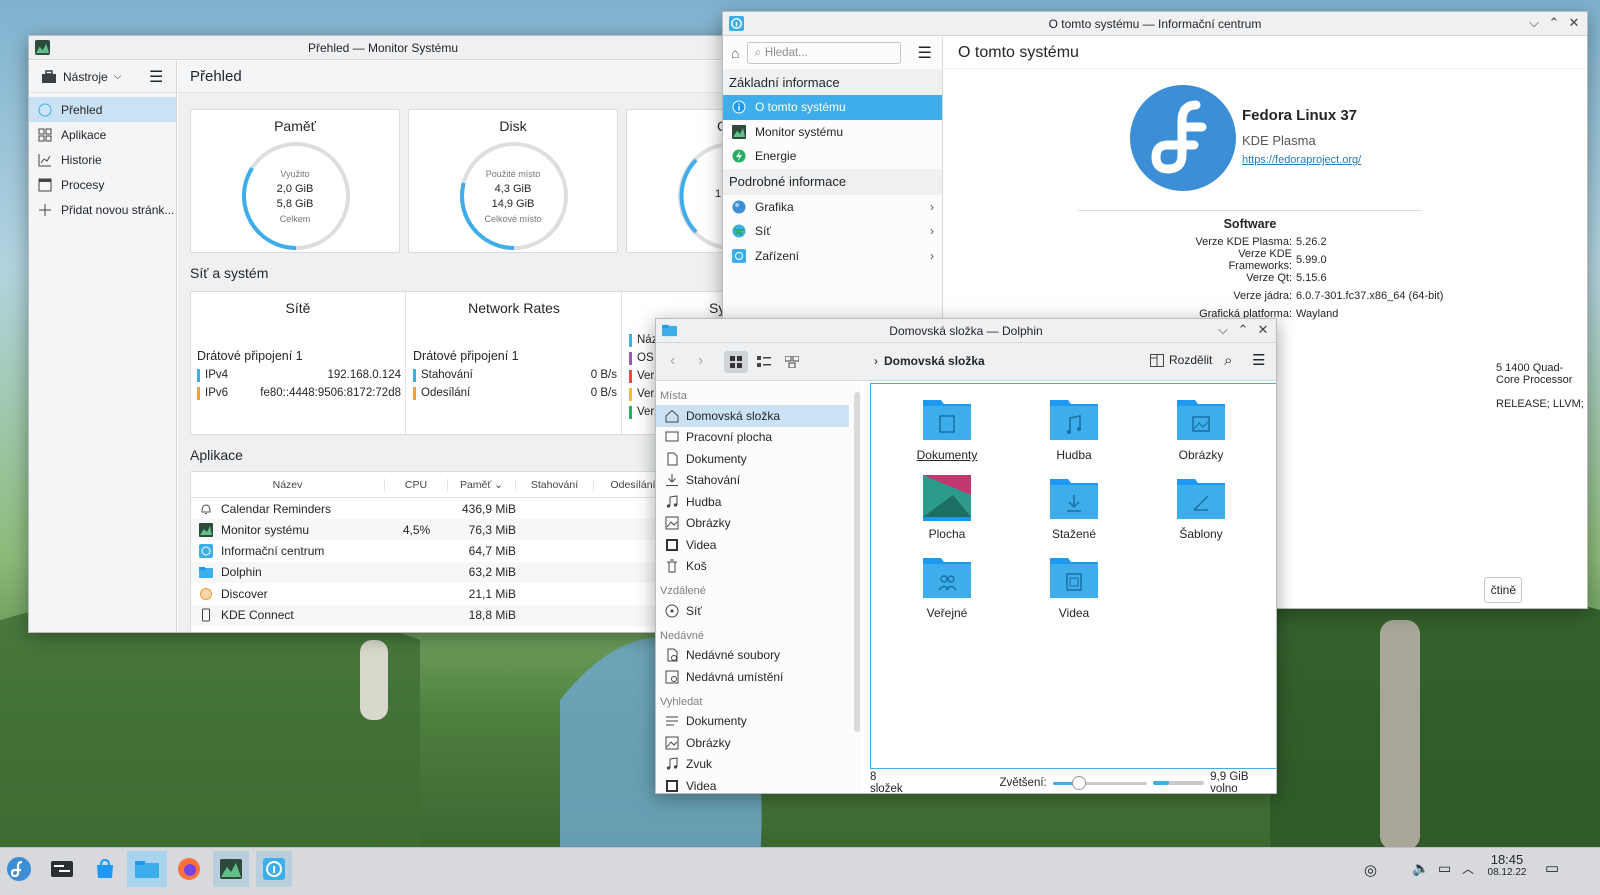  I want to click on places-label: Videa, so click(701, 544).